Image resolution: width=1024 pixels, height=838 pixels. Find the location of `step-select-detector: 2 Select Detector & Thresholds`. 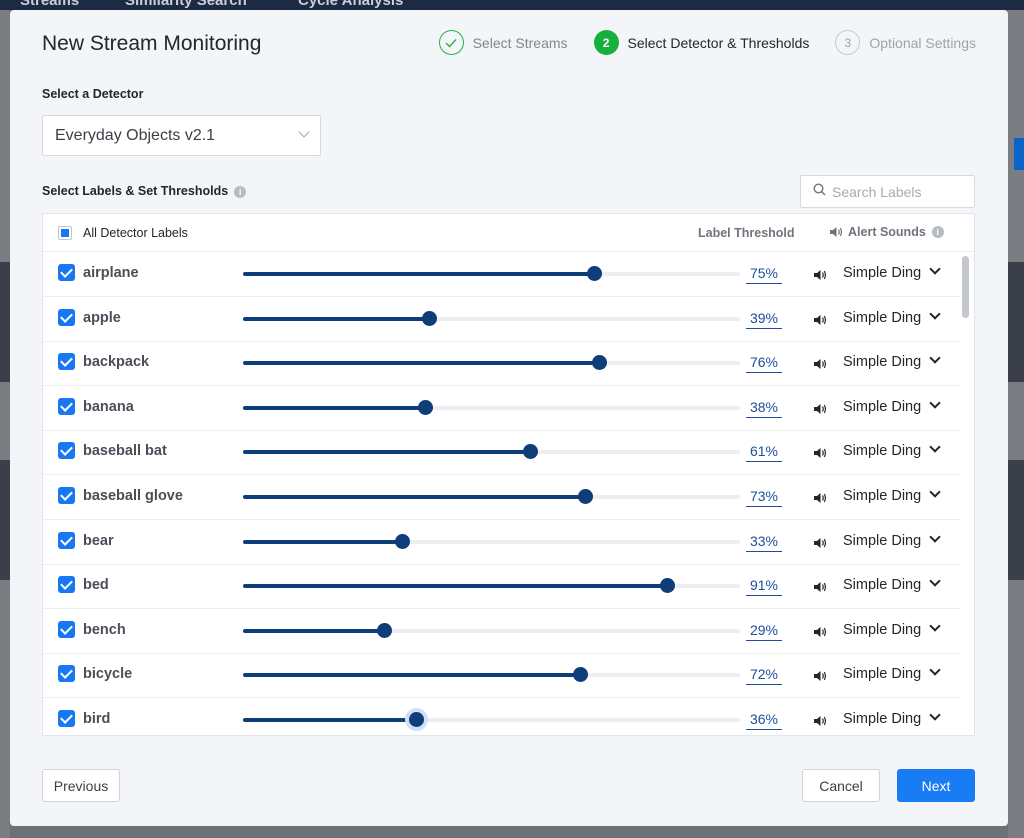

step-select-detector: 2 Select Detector & Thresholds is located at coordinates (701, 42).